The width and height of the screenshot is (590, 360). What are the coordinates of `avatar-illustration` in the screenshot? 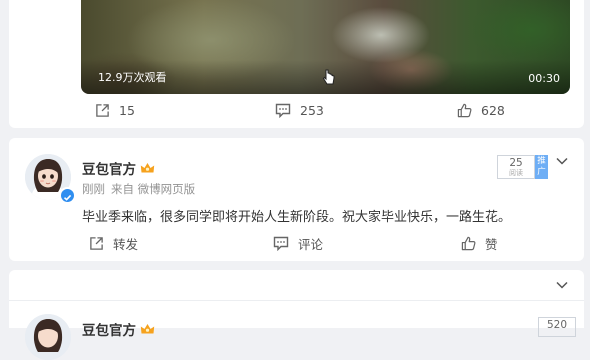 It's located at (48, 337).